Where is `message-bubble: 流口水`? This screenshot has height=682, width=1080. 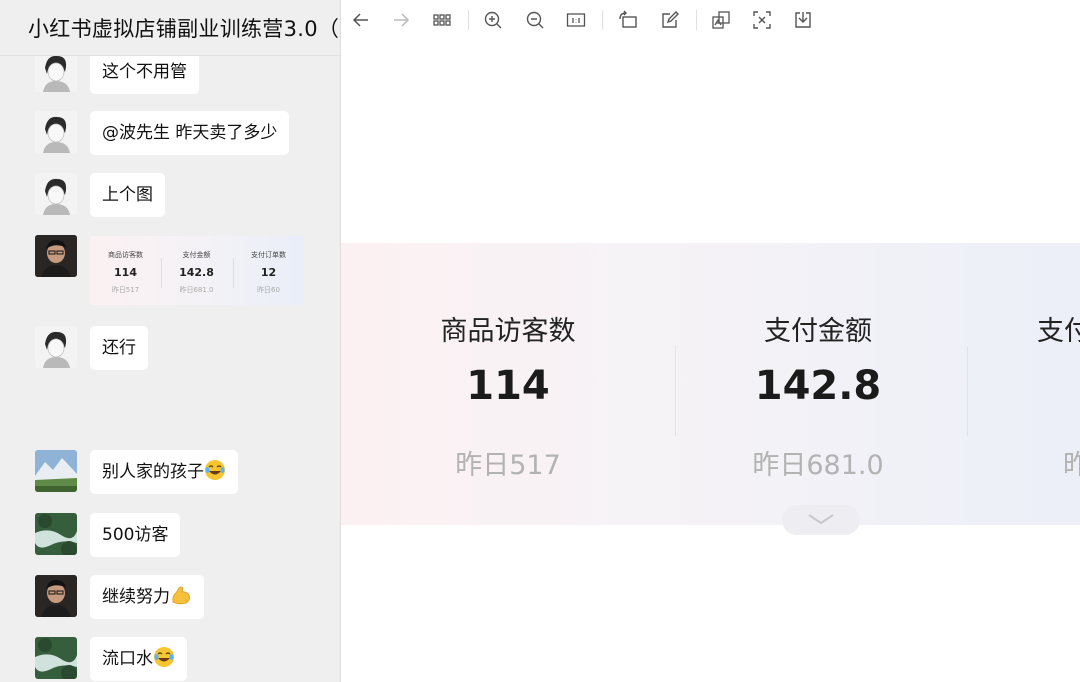
message-bubble: 流口水 is located at coordinates (138, 659).